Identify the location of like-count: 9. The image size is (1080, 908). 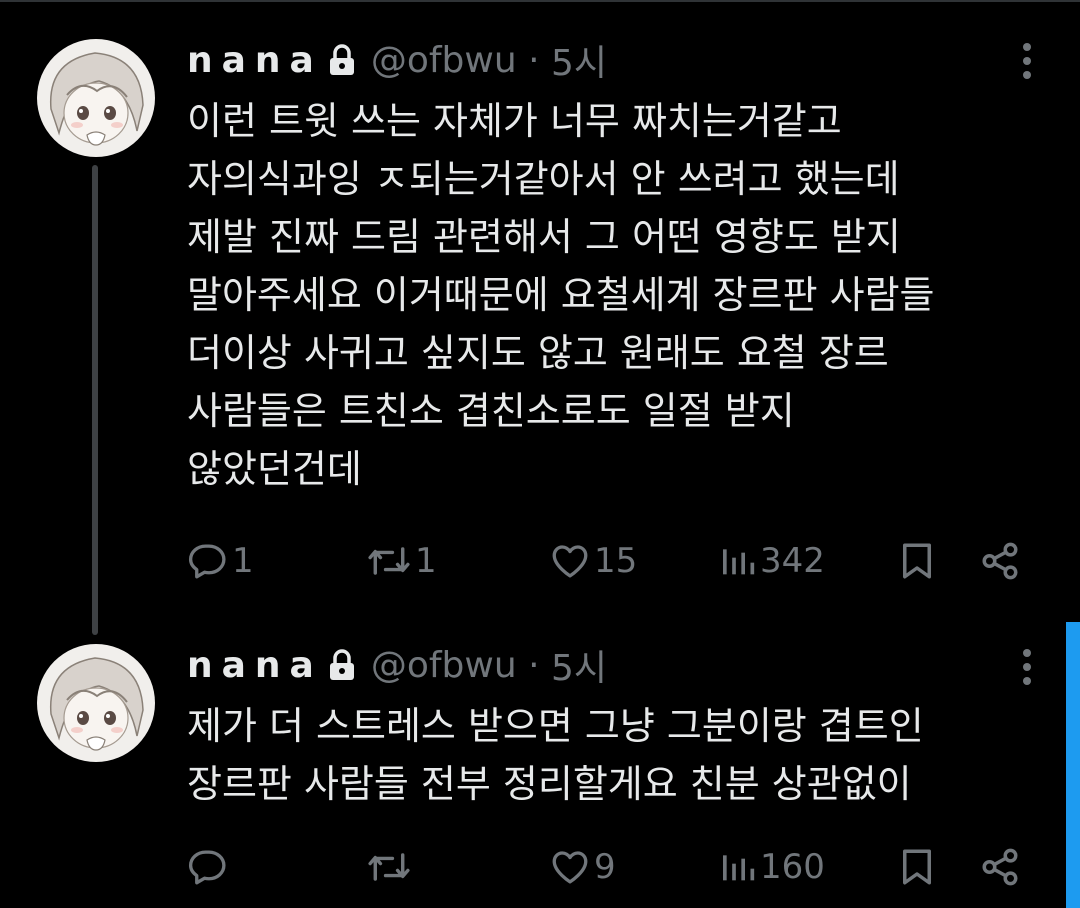
(605, 867).